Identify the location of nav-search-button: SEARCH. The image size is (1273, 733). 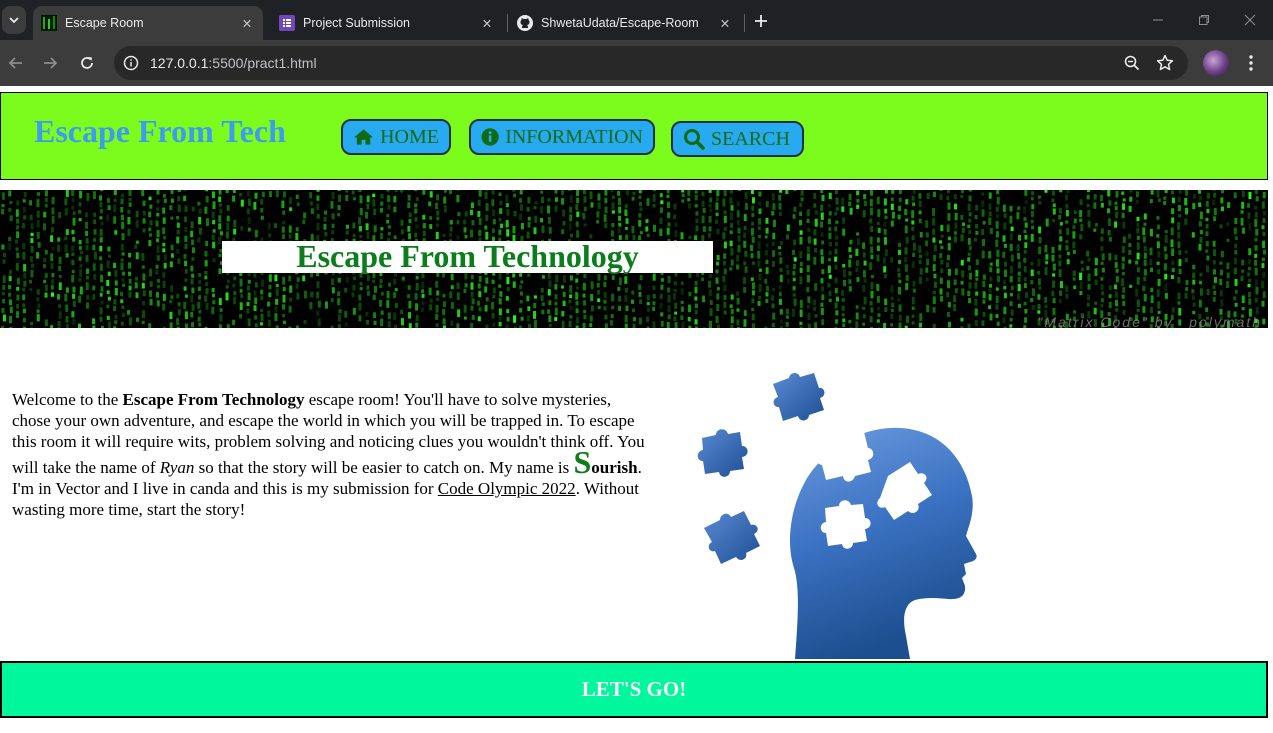
(737, 139).